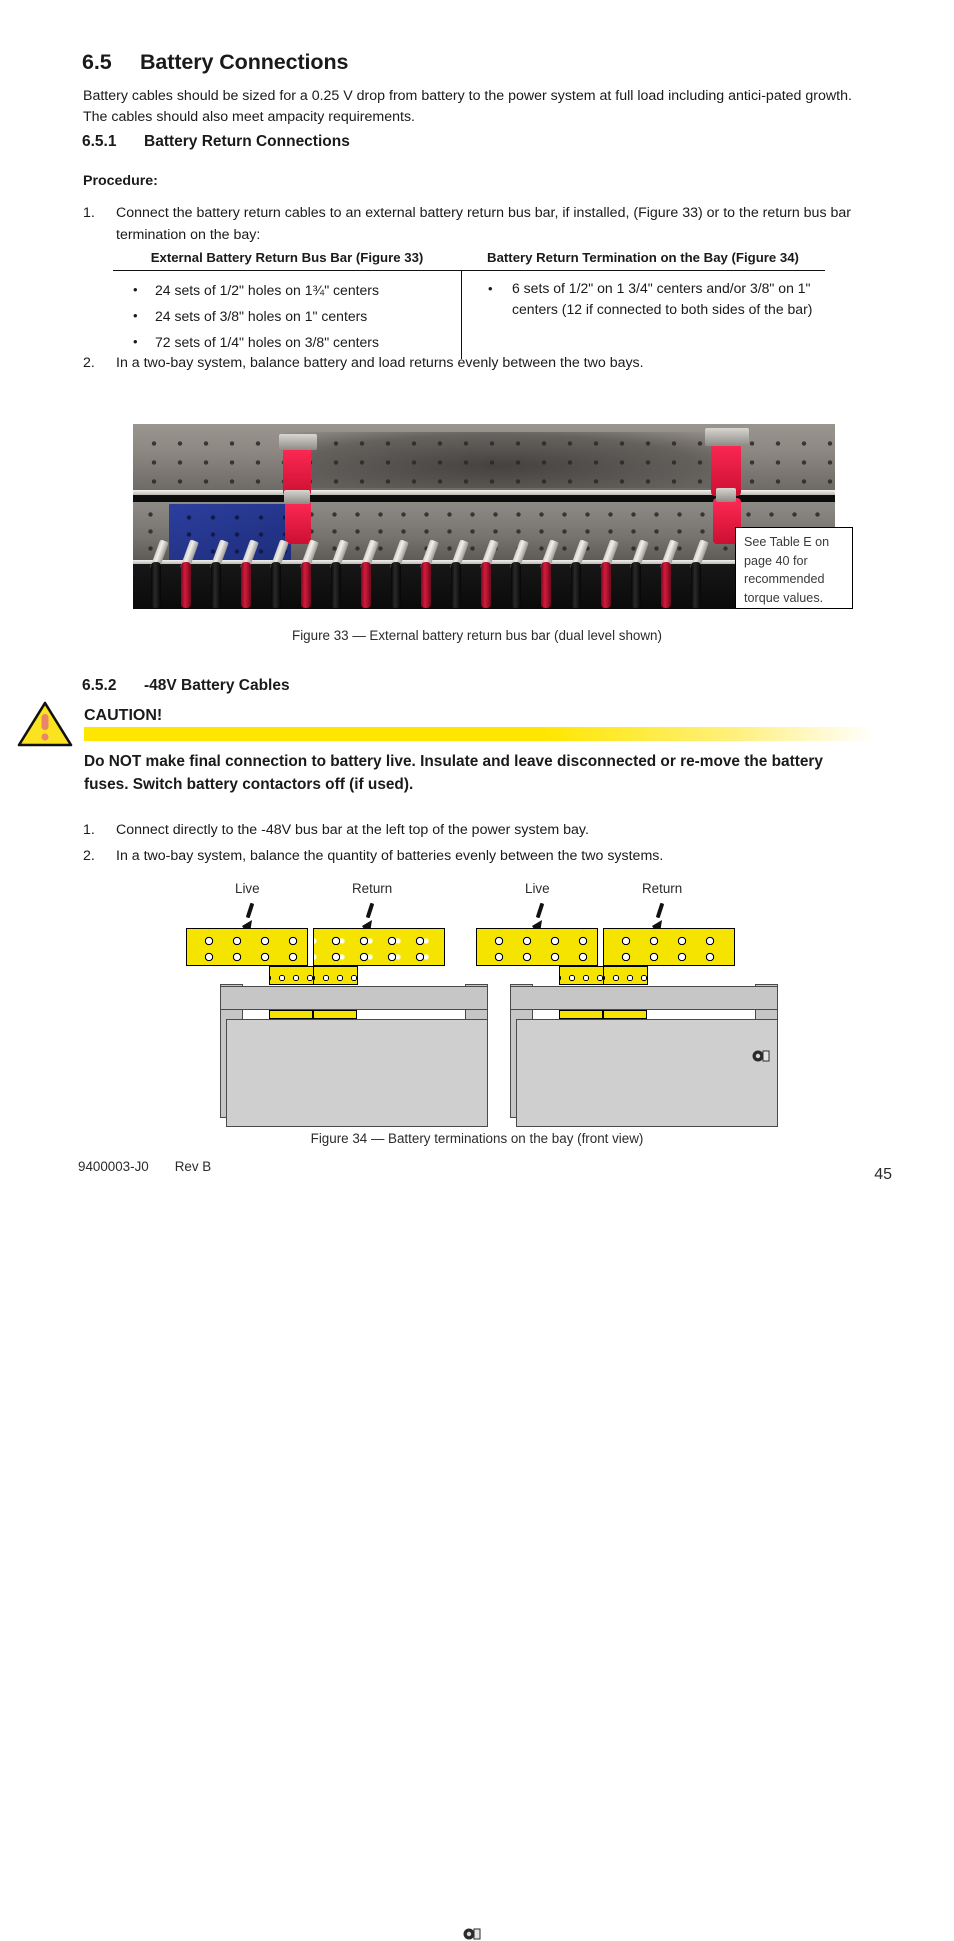 The width and height of the screenshot is (954, 1941). I want to click on busbar-live-left, so click(247, 947).